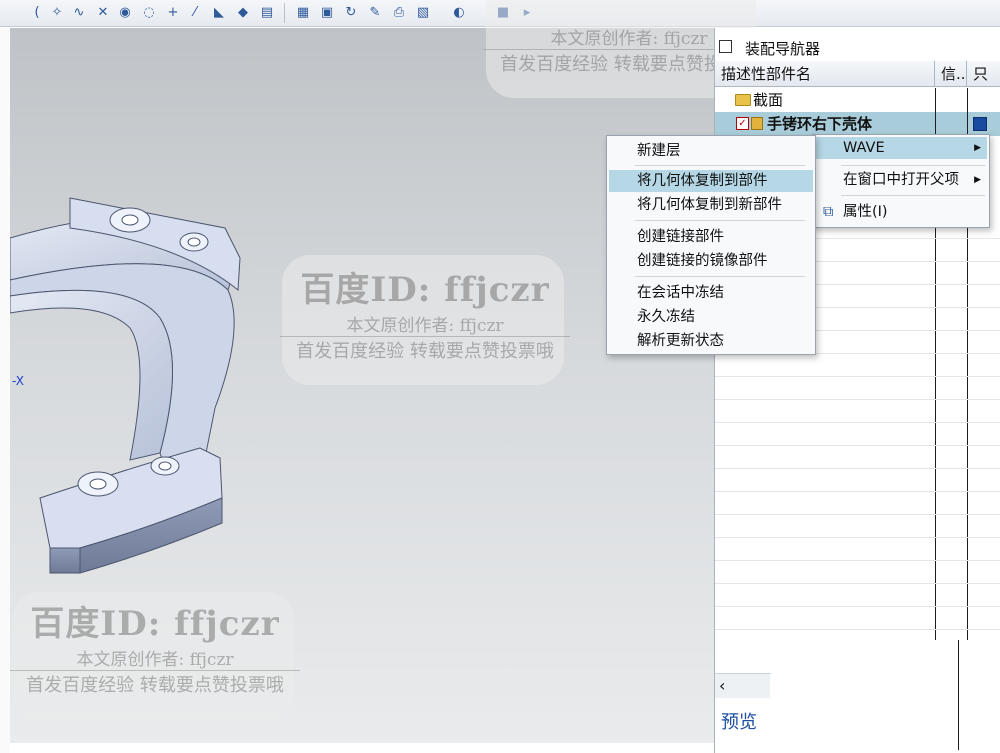  I want to click on copy-tool-icon: ▣, so click(327, 12).